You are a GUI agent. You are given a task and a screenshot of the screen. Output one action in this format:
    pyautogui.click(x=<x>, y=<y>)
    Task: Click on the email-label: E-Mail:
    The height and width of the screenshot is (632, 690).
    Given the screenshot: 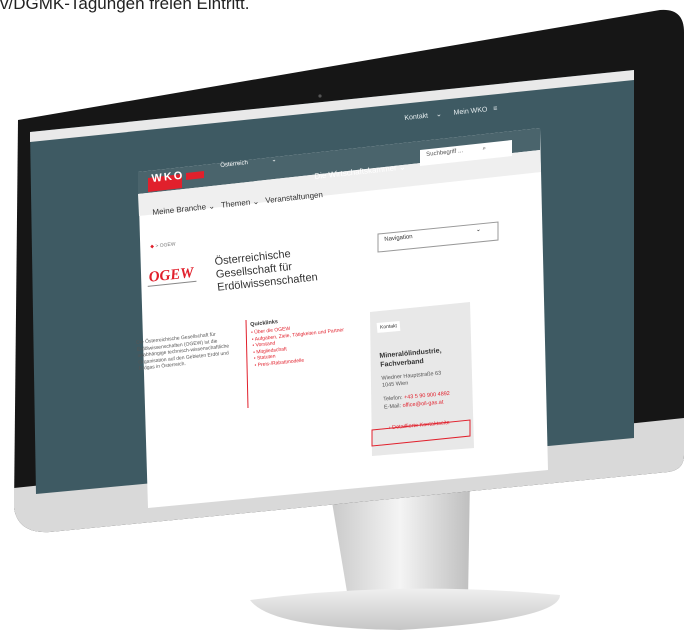 What is the action you would take?
    pyautogui.click(x=392, y=407)
    